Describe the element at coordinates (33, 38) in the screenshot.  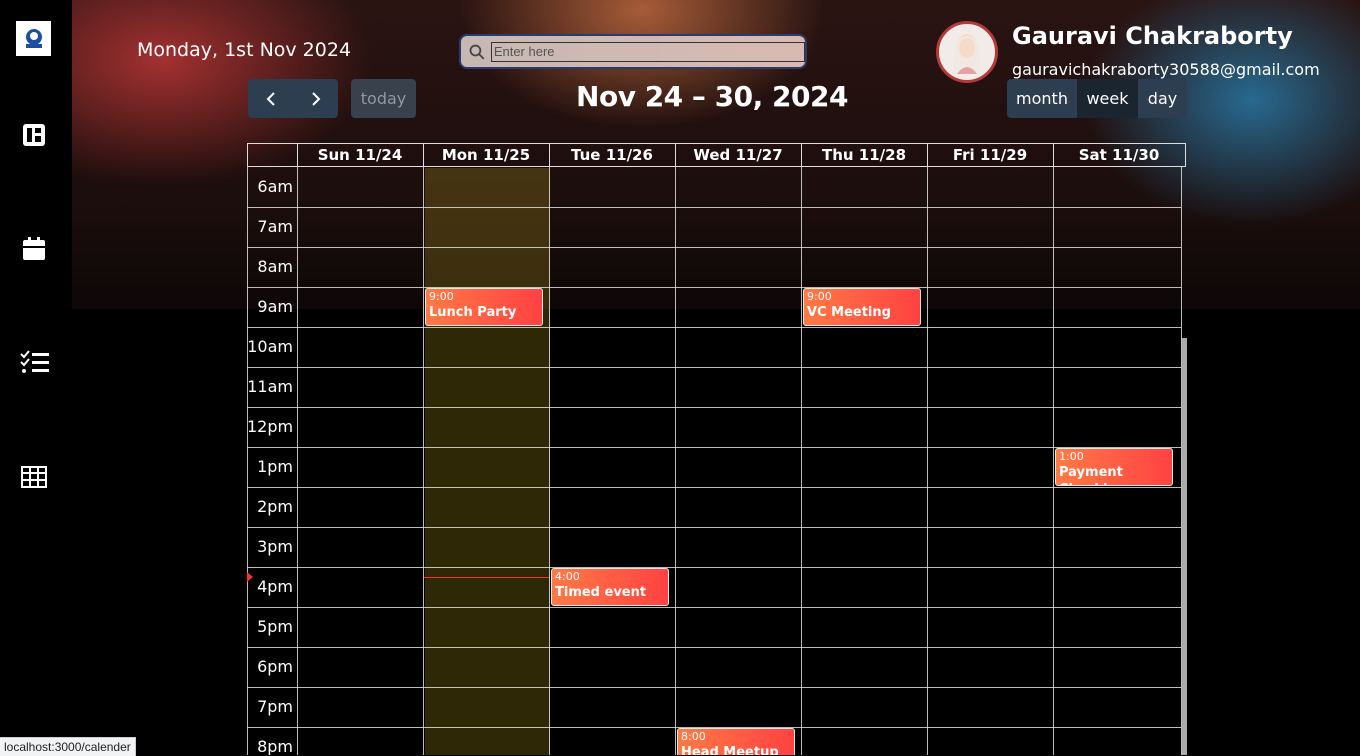
I see `app-logo` at that location.